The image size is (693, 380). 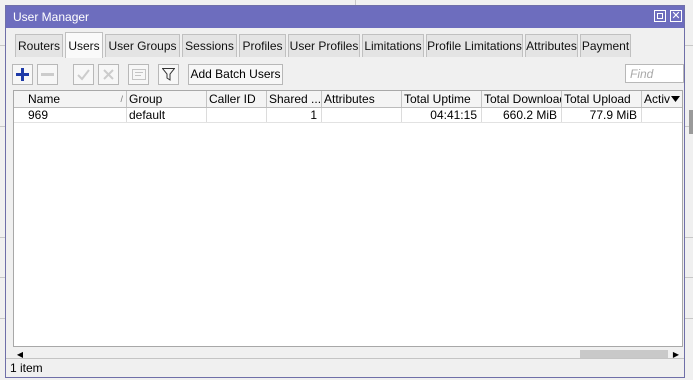 I want to click on column-header-attributes: Attributes, so click(x=362, y=99).